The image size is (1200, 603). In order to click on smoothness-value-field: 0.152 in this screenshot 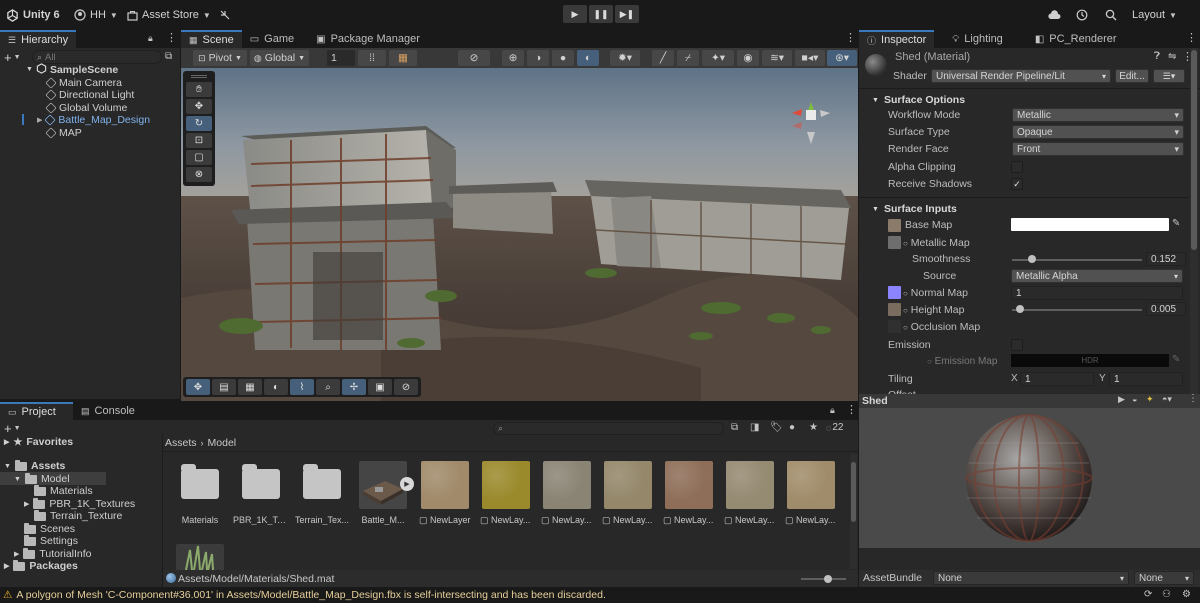, I will do `click(1166, 259)`.